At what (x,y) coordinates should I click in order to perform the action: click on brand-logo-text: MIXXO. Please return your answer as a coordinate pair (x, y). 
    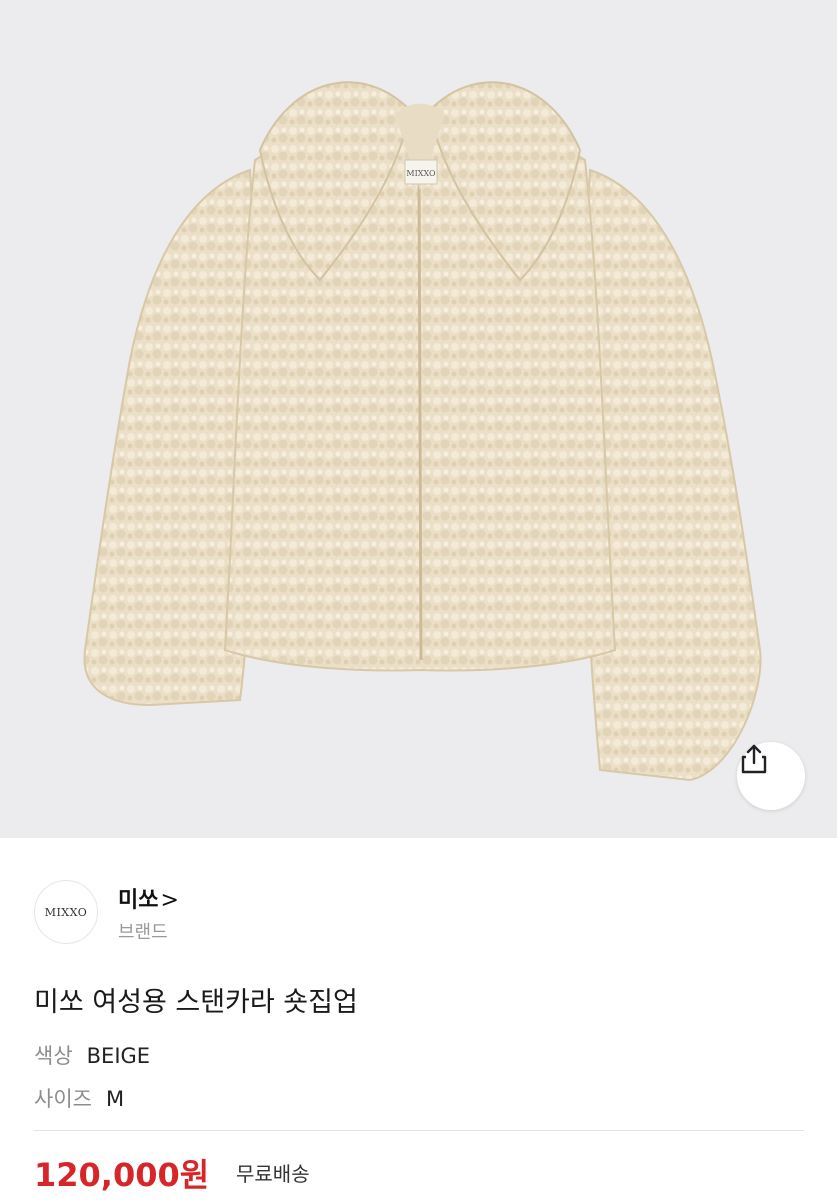
    Looking at the image, I should click on (66, 912).